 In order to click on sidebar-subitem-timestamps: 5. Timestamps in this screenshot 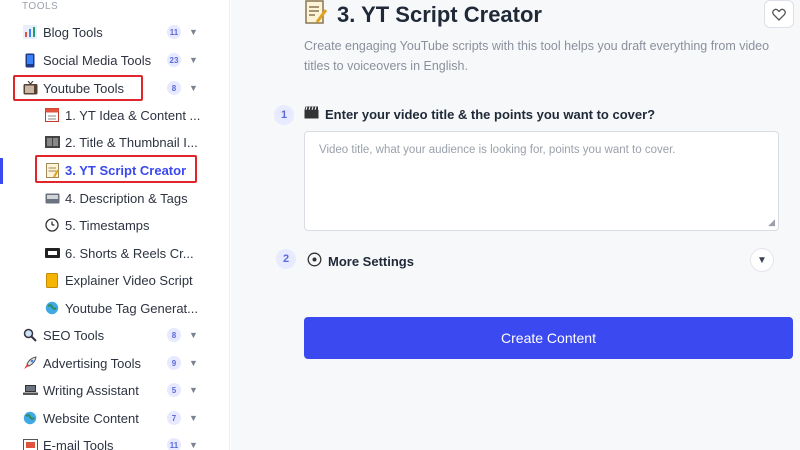, I will do `click(97, 225)`.